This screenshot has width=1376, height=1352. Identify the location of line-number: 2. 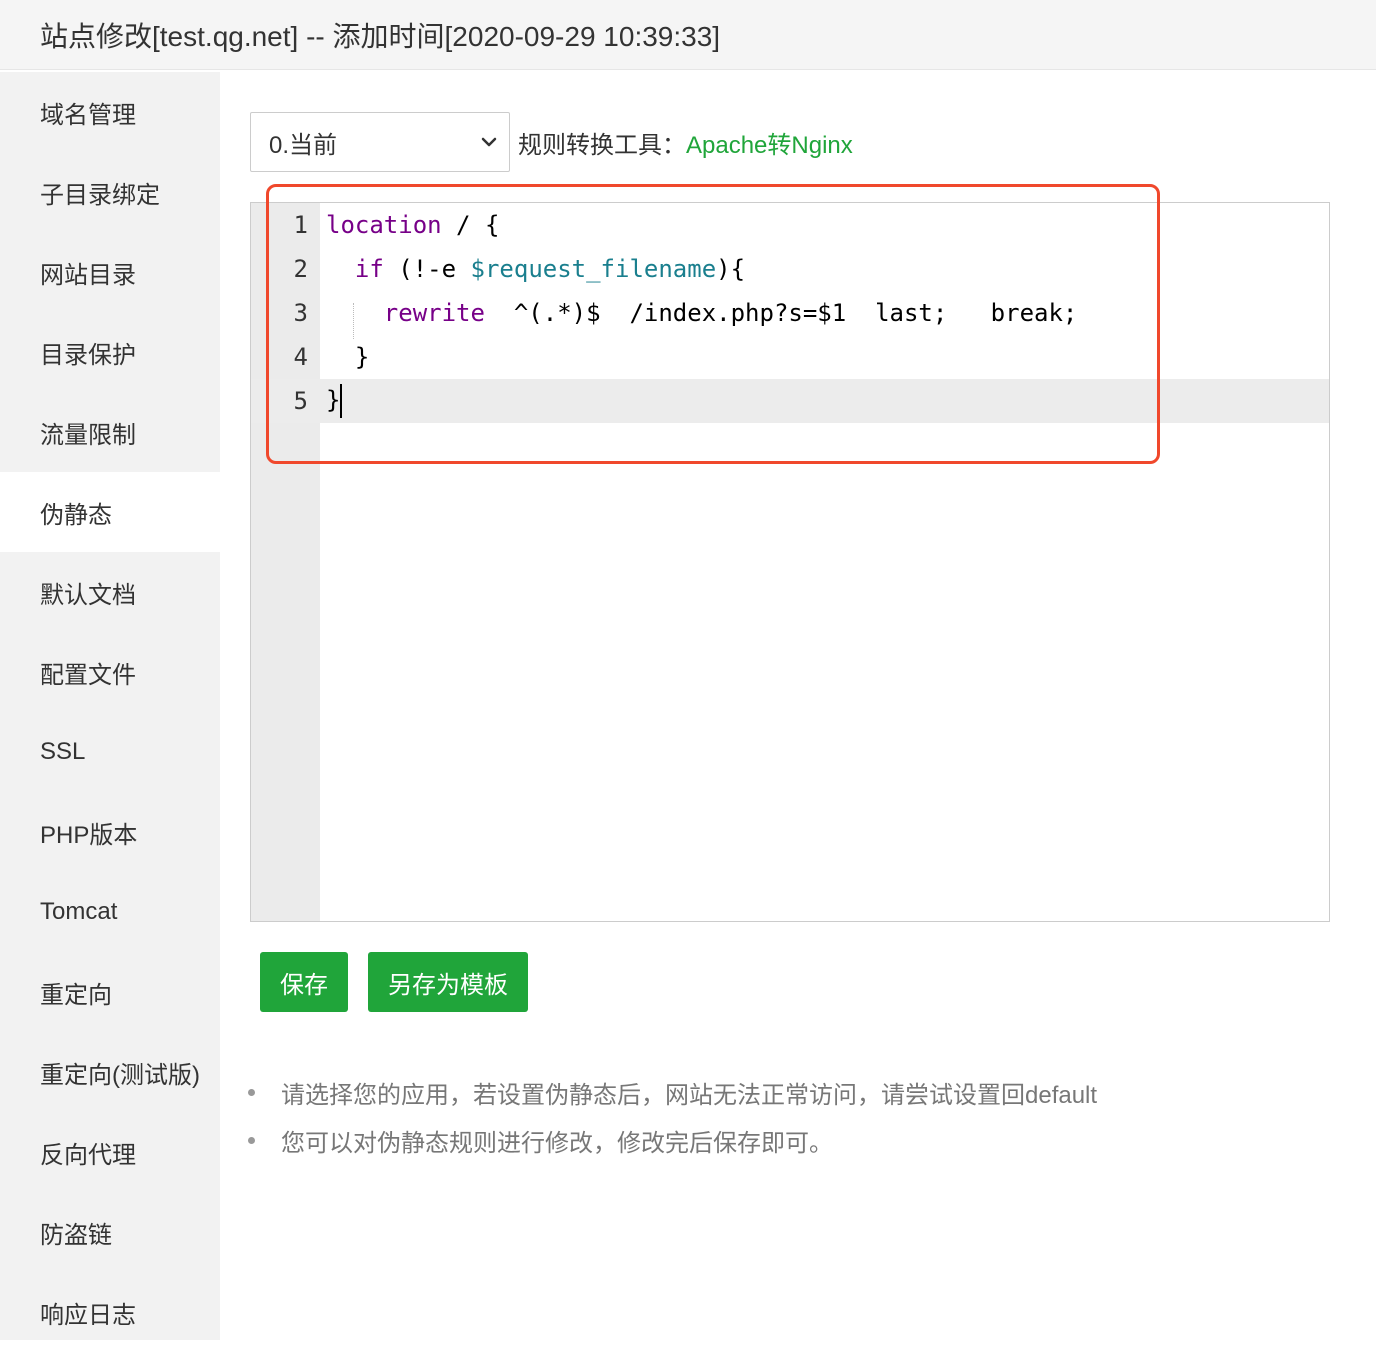
(285, 269).